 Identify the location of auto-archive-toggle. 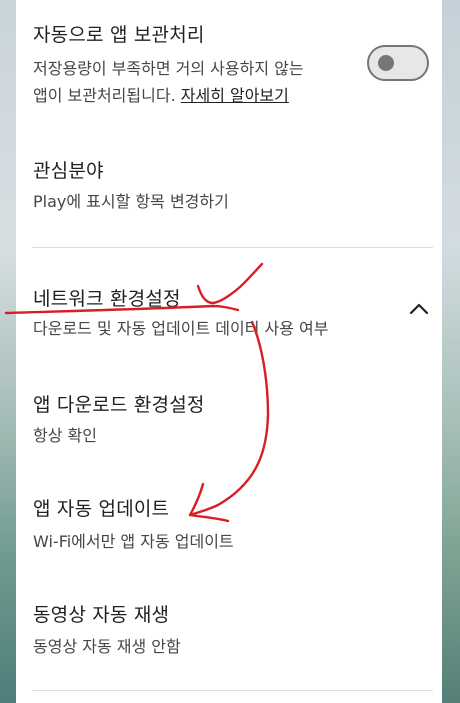
(398, 63).